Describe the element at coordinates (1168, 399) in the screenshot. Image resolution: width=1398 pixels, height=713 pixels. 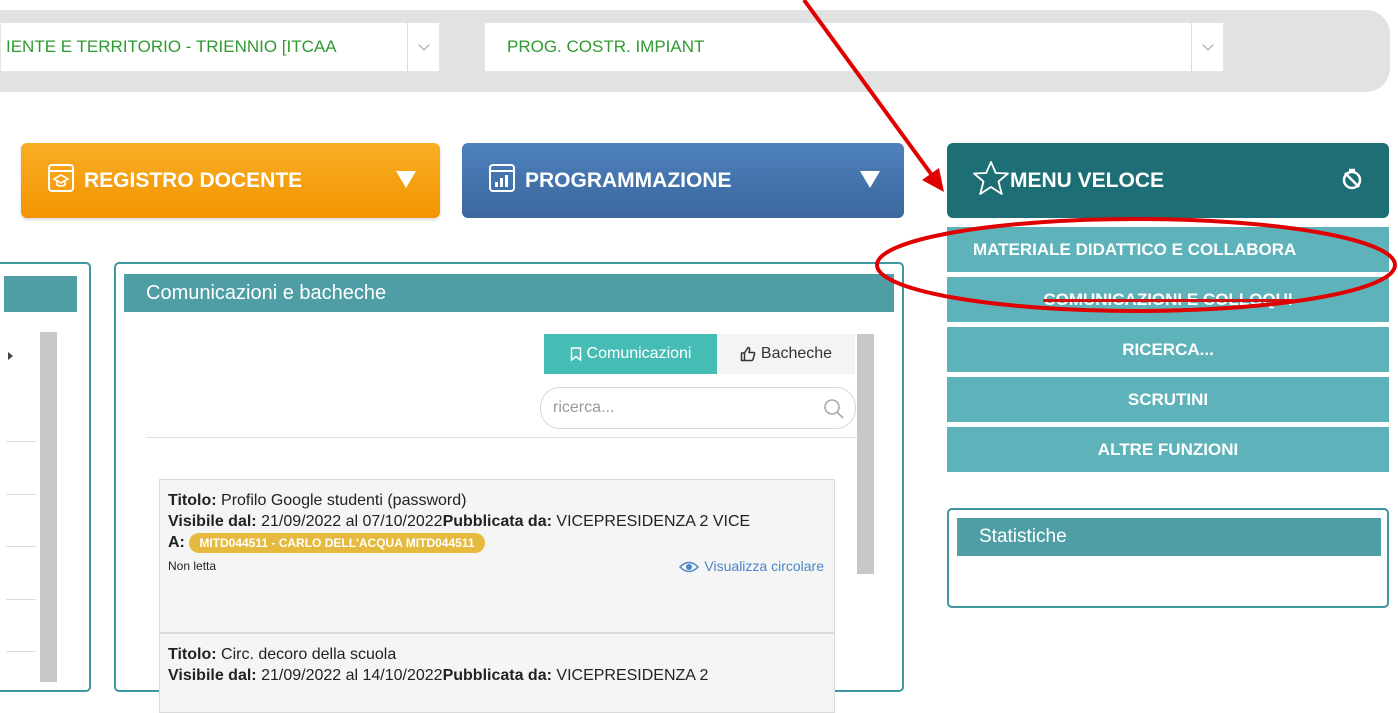
I see `menu-item-scrutini: SCRUTINI` at that location.